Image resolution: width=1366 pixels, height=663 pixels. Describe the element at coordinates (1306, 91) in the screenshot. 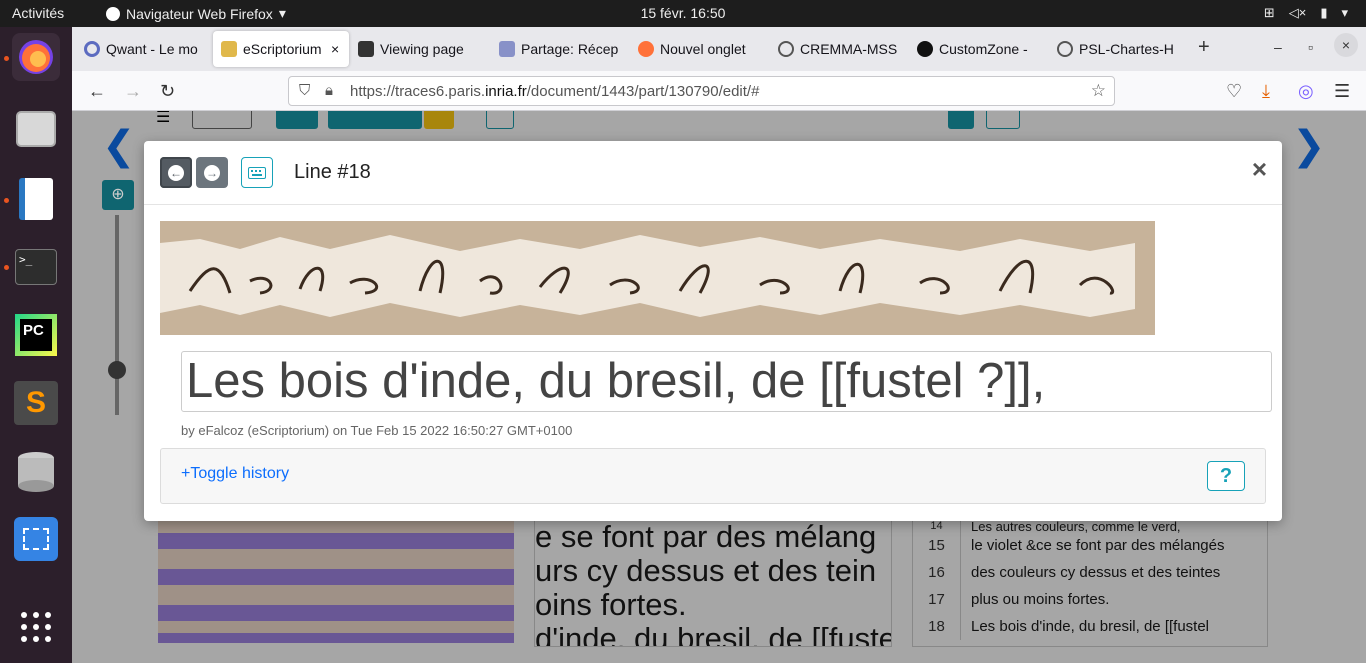

I see `extension-icon: ◎` at that location.